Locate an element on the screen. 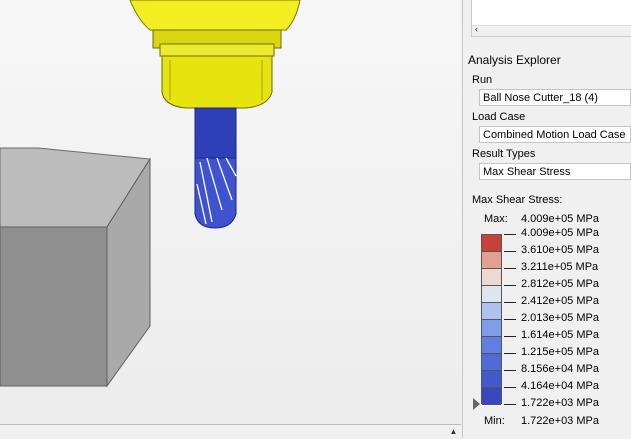 Image resolution: width=631 pixels, height=439 pixels. legend-tick-label: 1.614e+05 MPa is located at coordinates (560, 335).